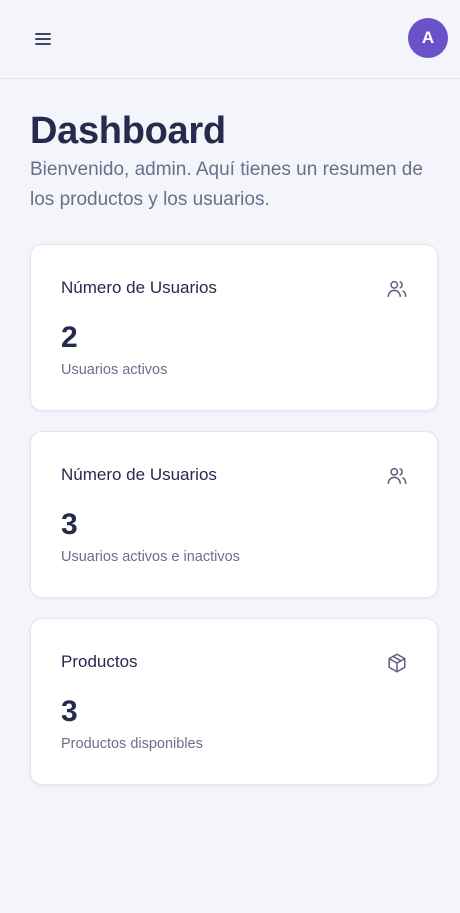 The height and width of the screenshot is (913, 460). I want to click on top-bar: A, so click(230, 39).